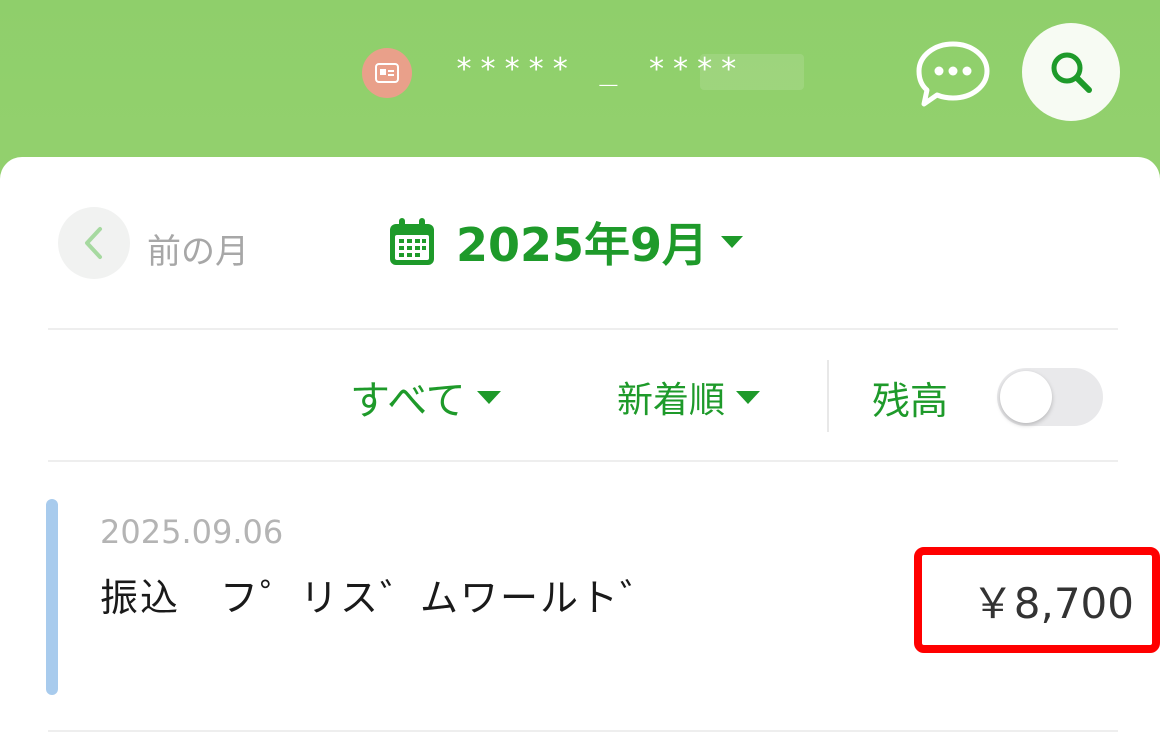  Describe the element at coordinates (1052, 603) in the screenshot. I see `transaction-amount: ￥8,700` at that location.